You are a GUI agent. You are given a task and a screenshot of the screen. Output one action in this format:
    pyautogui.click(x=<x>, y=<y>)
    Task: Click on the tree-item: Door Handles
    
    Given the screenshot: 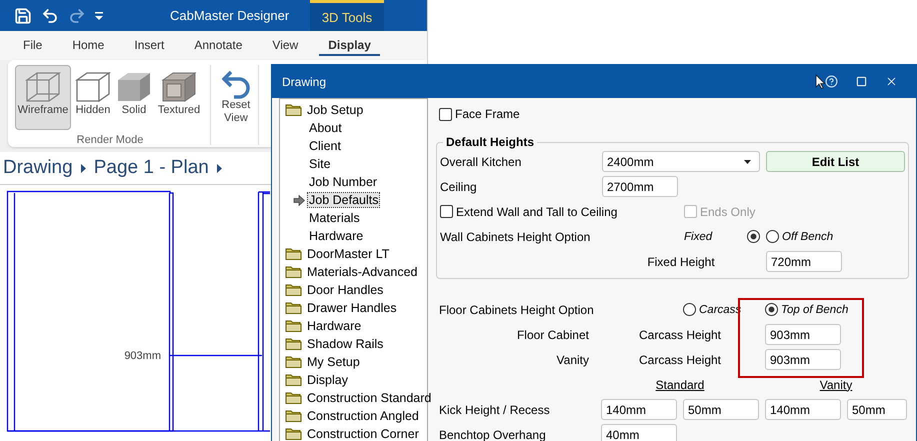 What is the action you would take?
    pyautogui.click(x=345, y=290)
    